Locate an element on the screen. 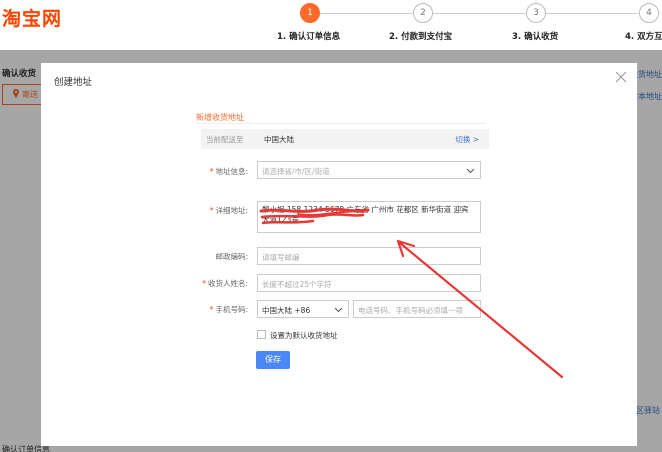  step-1-circle: 1 is located at coordinates (310, 13).